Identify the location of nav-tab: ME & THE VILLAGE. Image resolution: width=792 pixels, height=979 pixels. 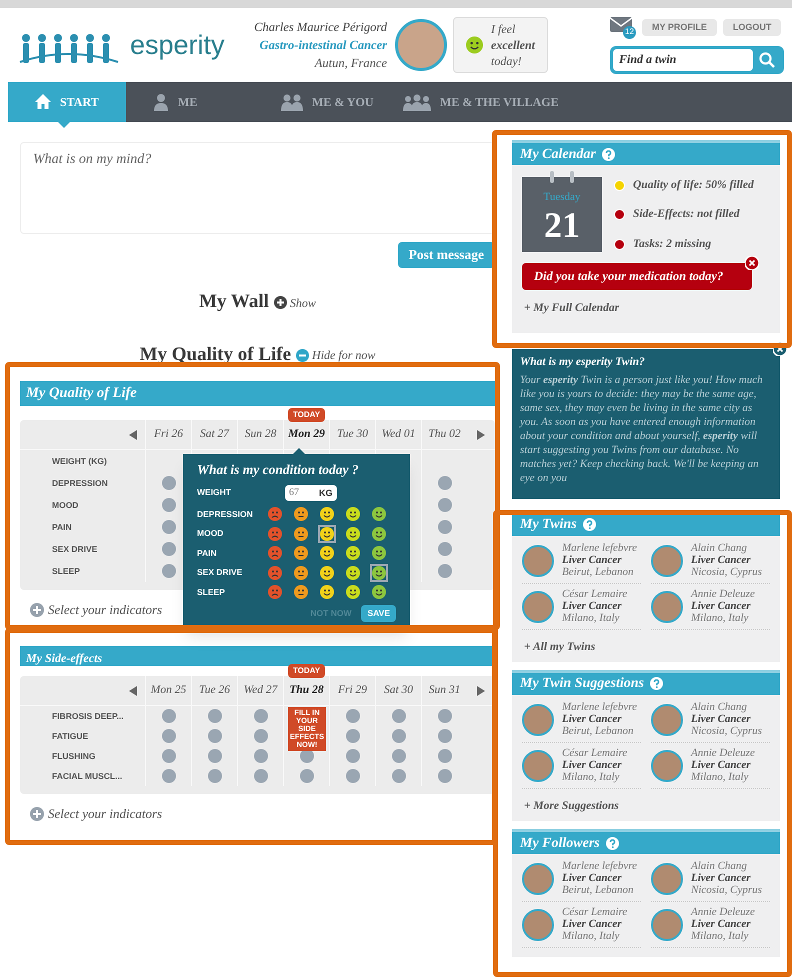
(471, 102).